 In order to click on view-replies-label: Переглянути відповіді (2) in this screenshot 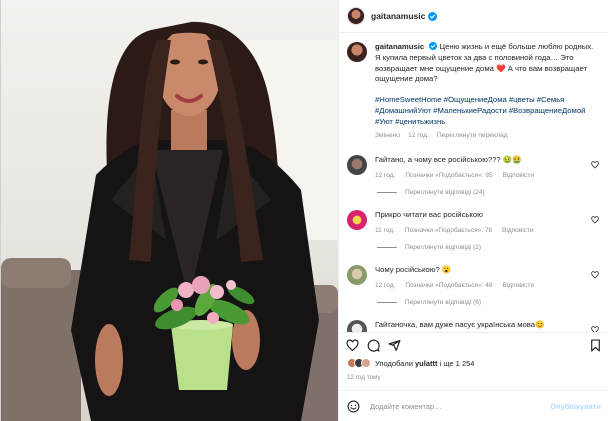, I will do `click(443, 247)`.